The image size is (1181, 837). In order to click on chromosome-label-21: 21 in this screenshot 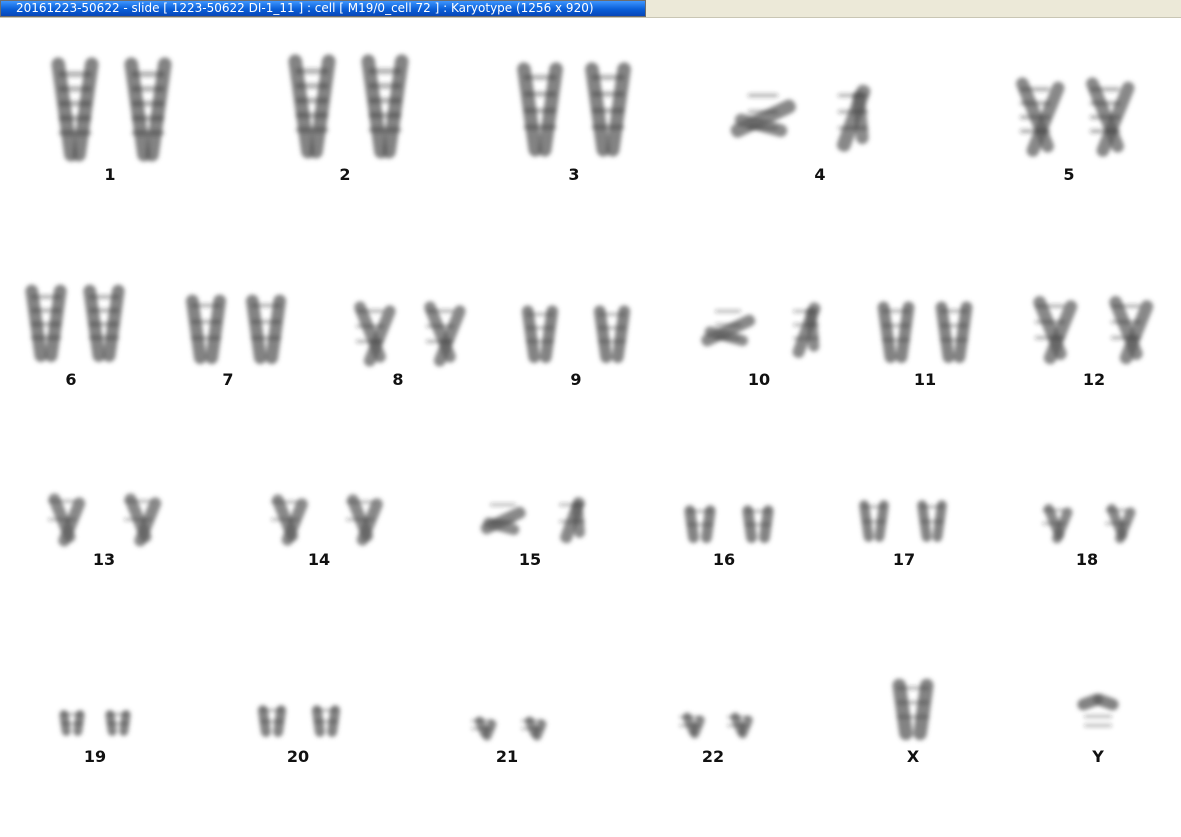, I will do `click(507, 756)`.